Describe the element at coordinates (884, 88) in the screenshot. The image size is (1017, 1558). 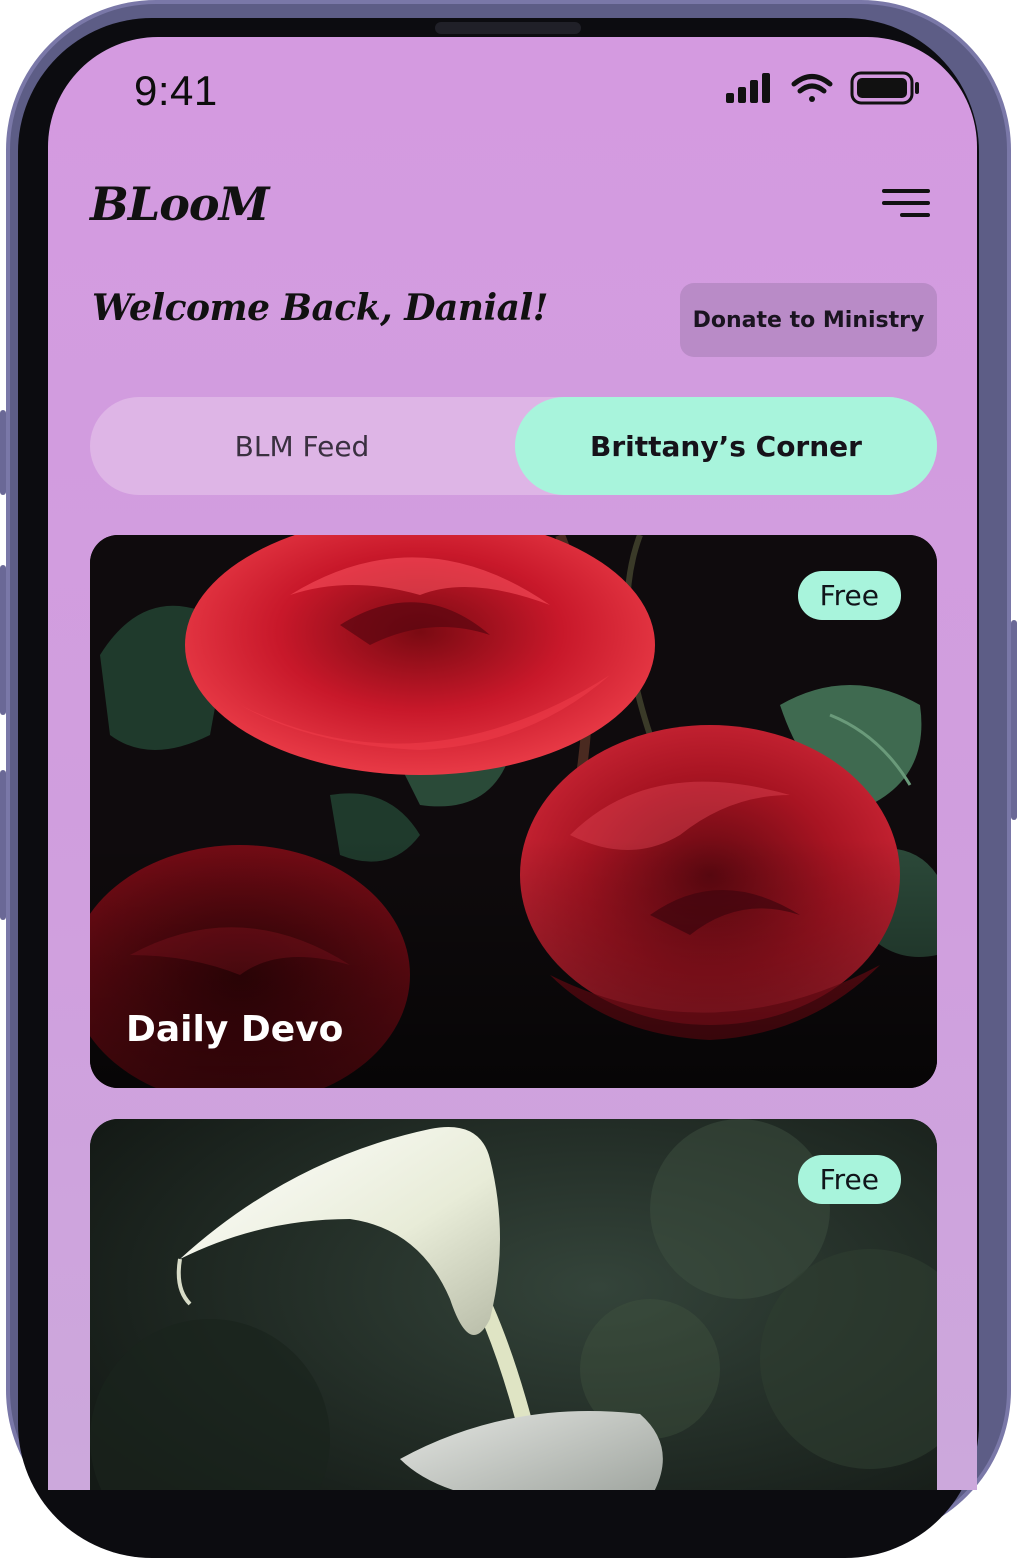
I see `battery-icon` at that location.